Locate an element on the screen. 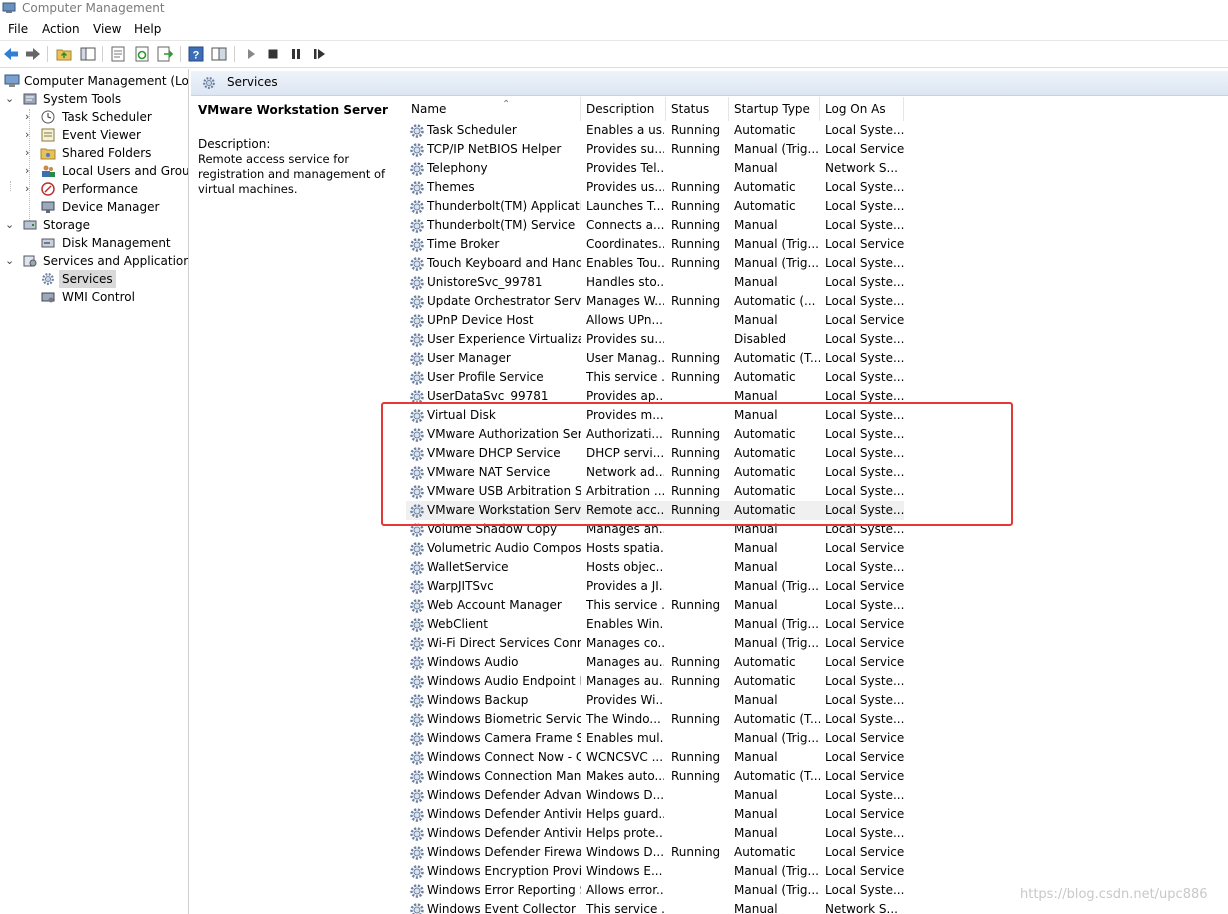  back-icon is located at coordinates (11, 54).